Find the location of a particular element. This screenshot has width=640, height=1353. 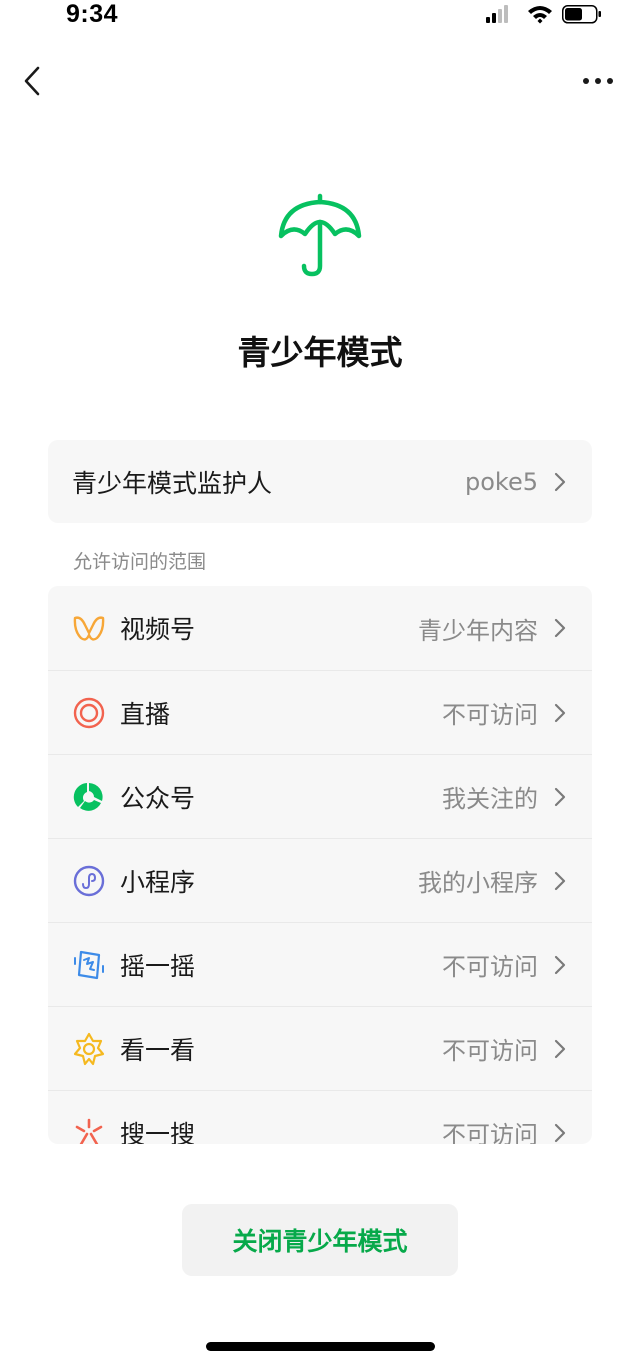

scope-label: 小程序 is located at coordinates (158, 882).